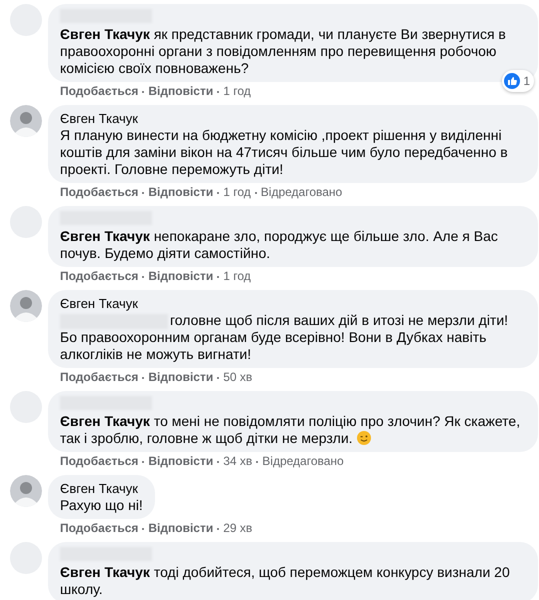 The image size is (539, 600). What do you see at coordinates (237, 528) in the screenshot?
I see `timestamp: 29 хв` at bounding box center [237, 528].